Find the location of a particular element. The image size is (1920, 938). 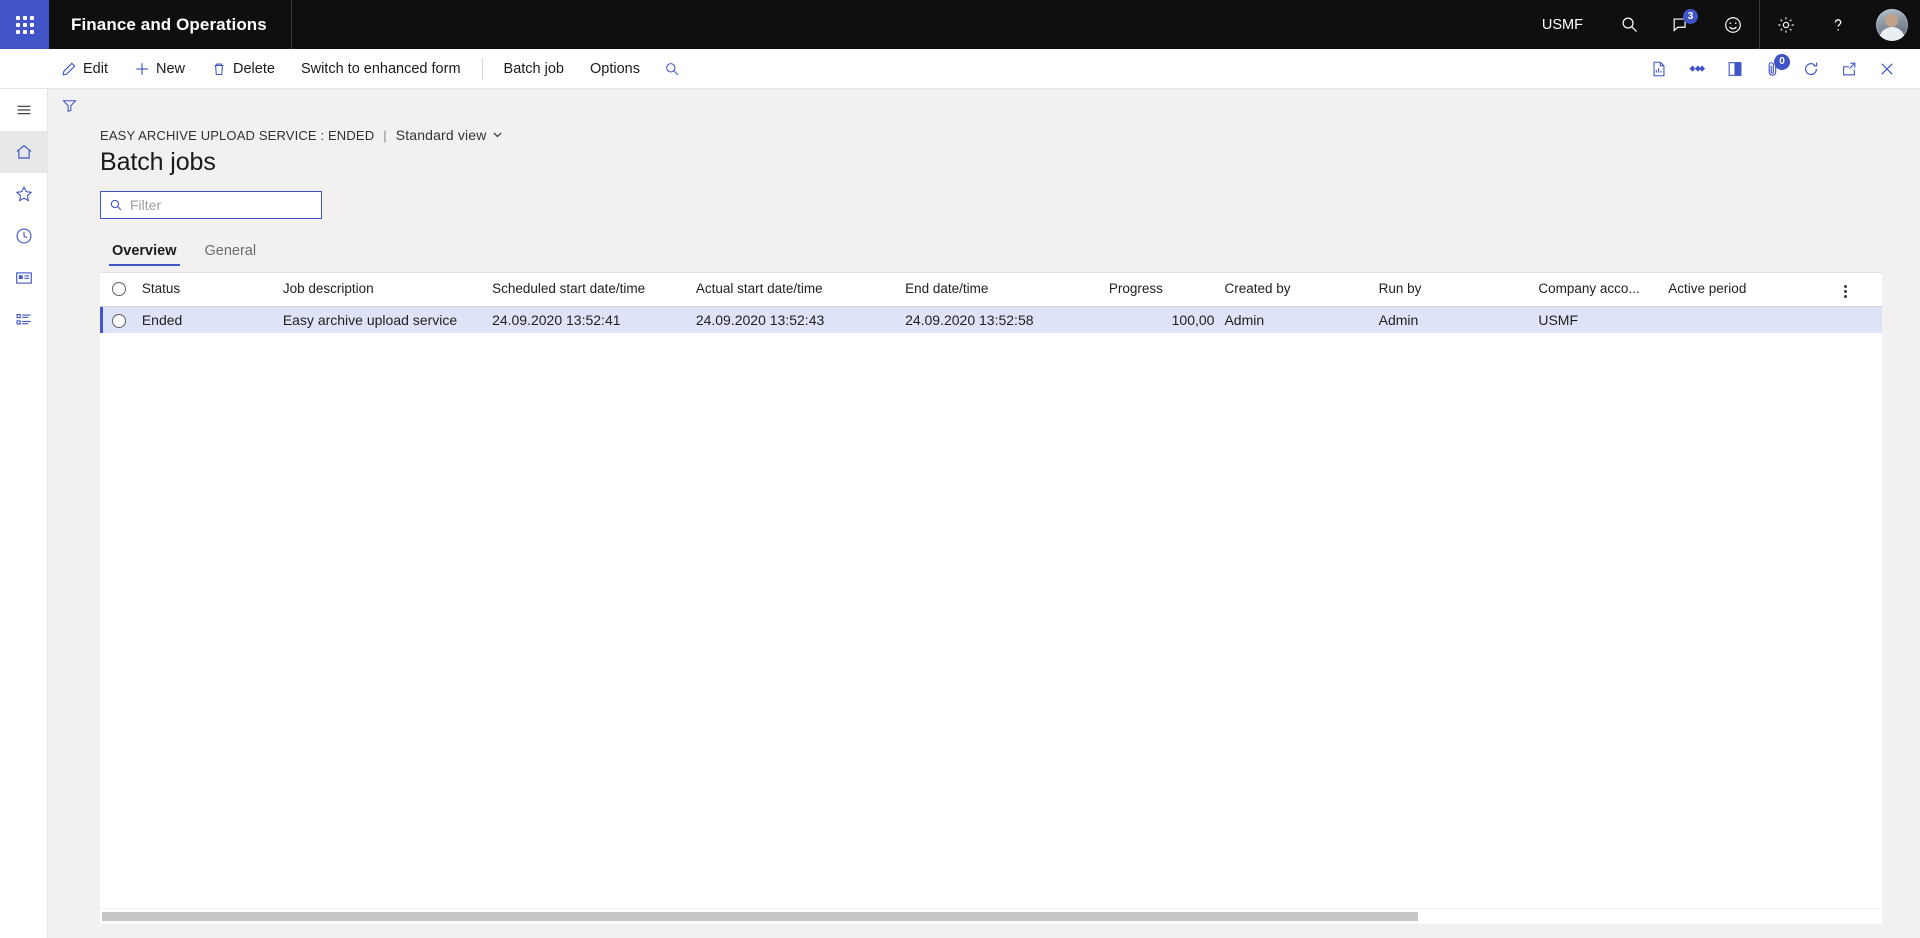

batch-job-menu: Batch job is located at coordinates (534, 69).